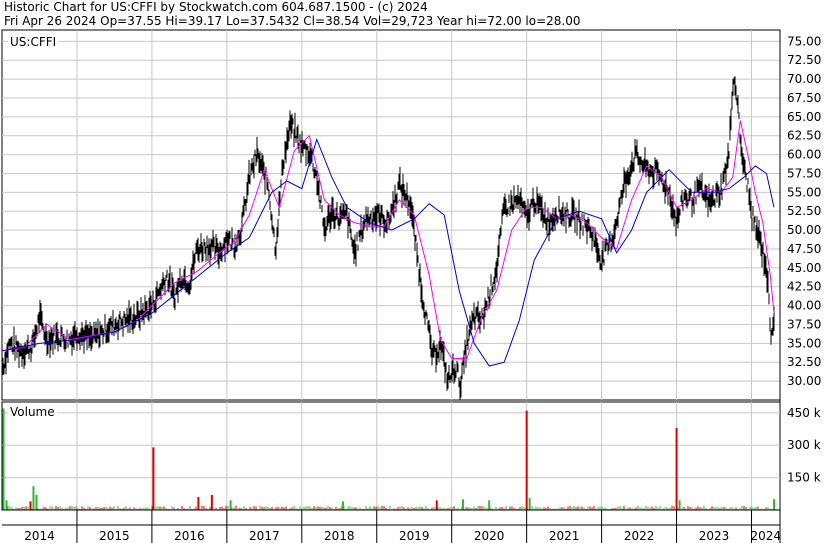 The height and width of the screenshot is (543, 830). What do you see at coordinates (804, 136) in the screenshot?
I see `price-tick-label: 62.50` at bounding box center [804, 136].